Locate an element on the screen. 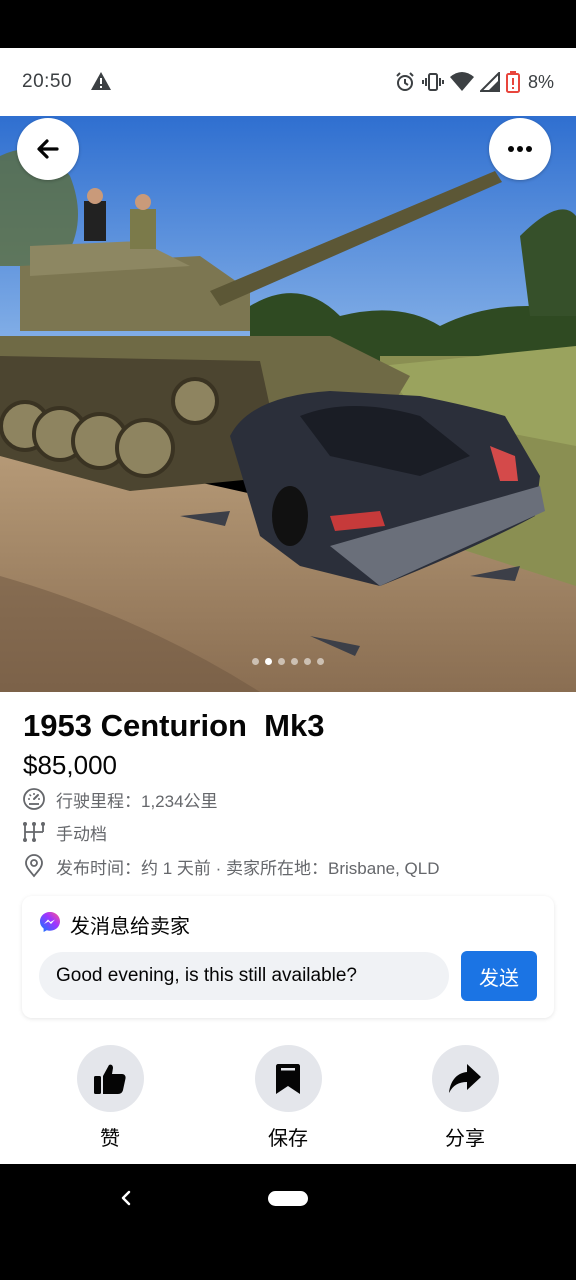 Image resolution: width=576 pixels, height=1280 pixels. save-action: 保存 is located at coordinates (288, 1098).